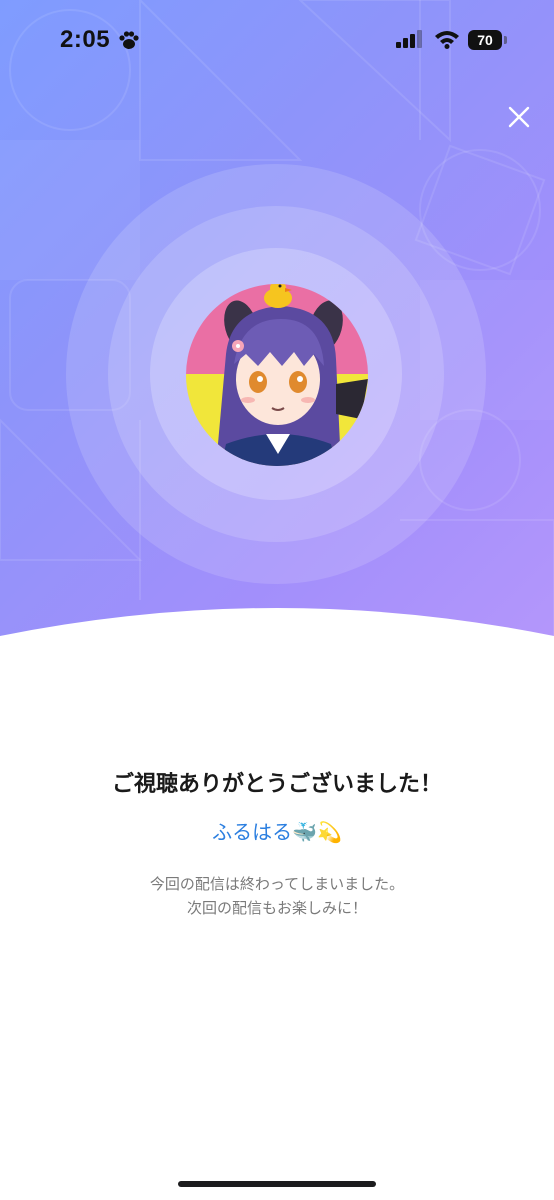 Image resolution: width=554 pixels, height=1200 pixels. I want to click on header-curve, so click(277, 634).